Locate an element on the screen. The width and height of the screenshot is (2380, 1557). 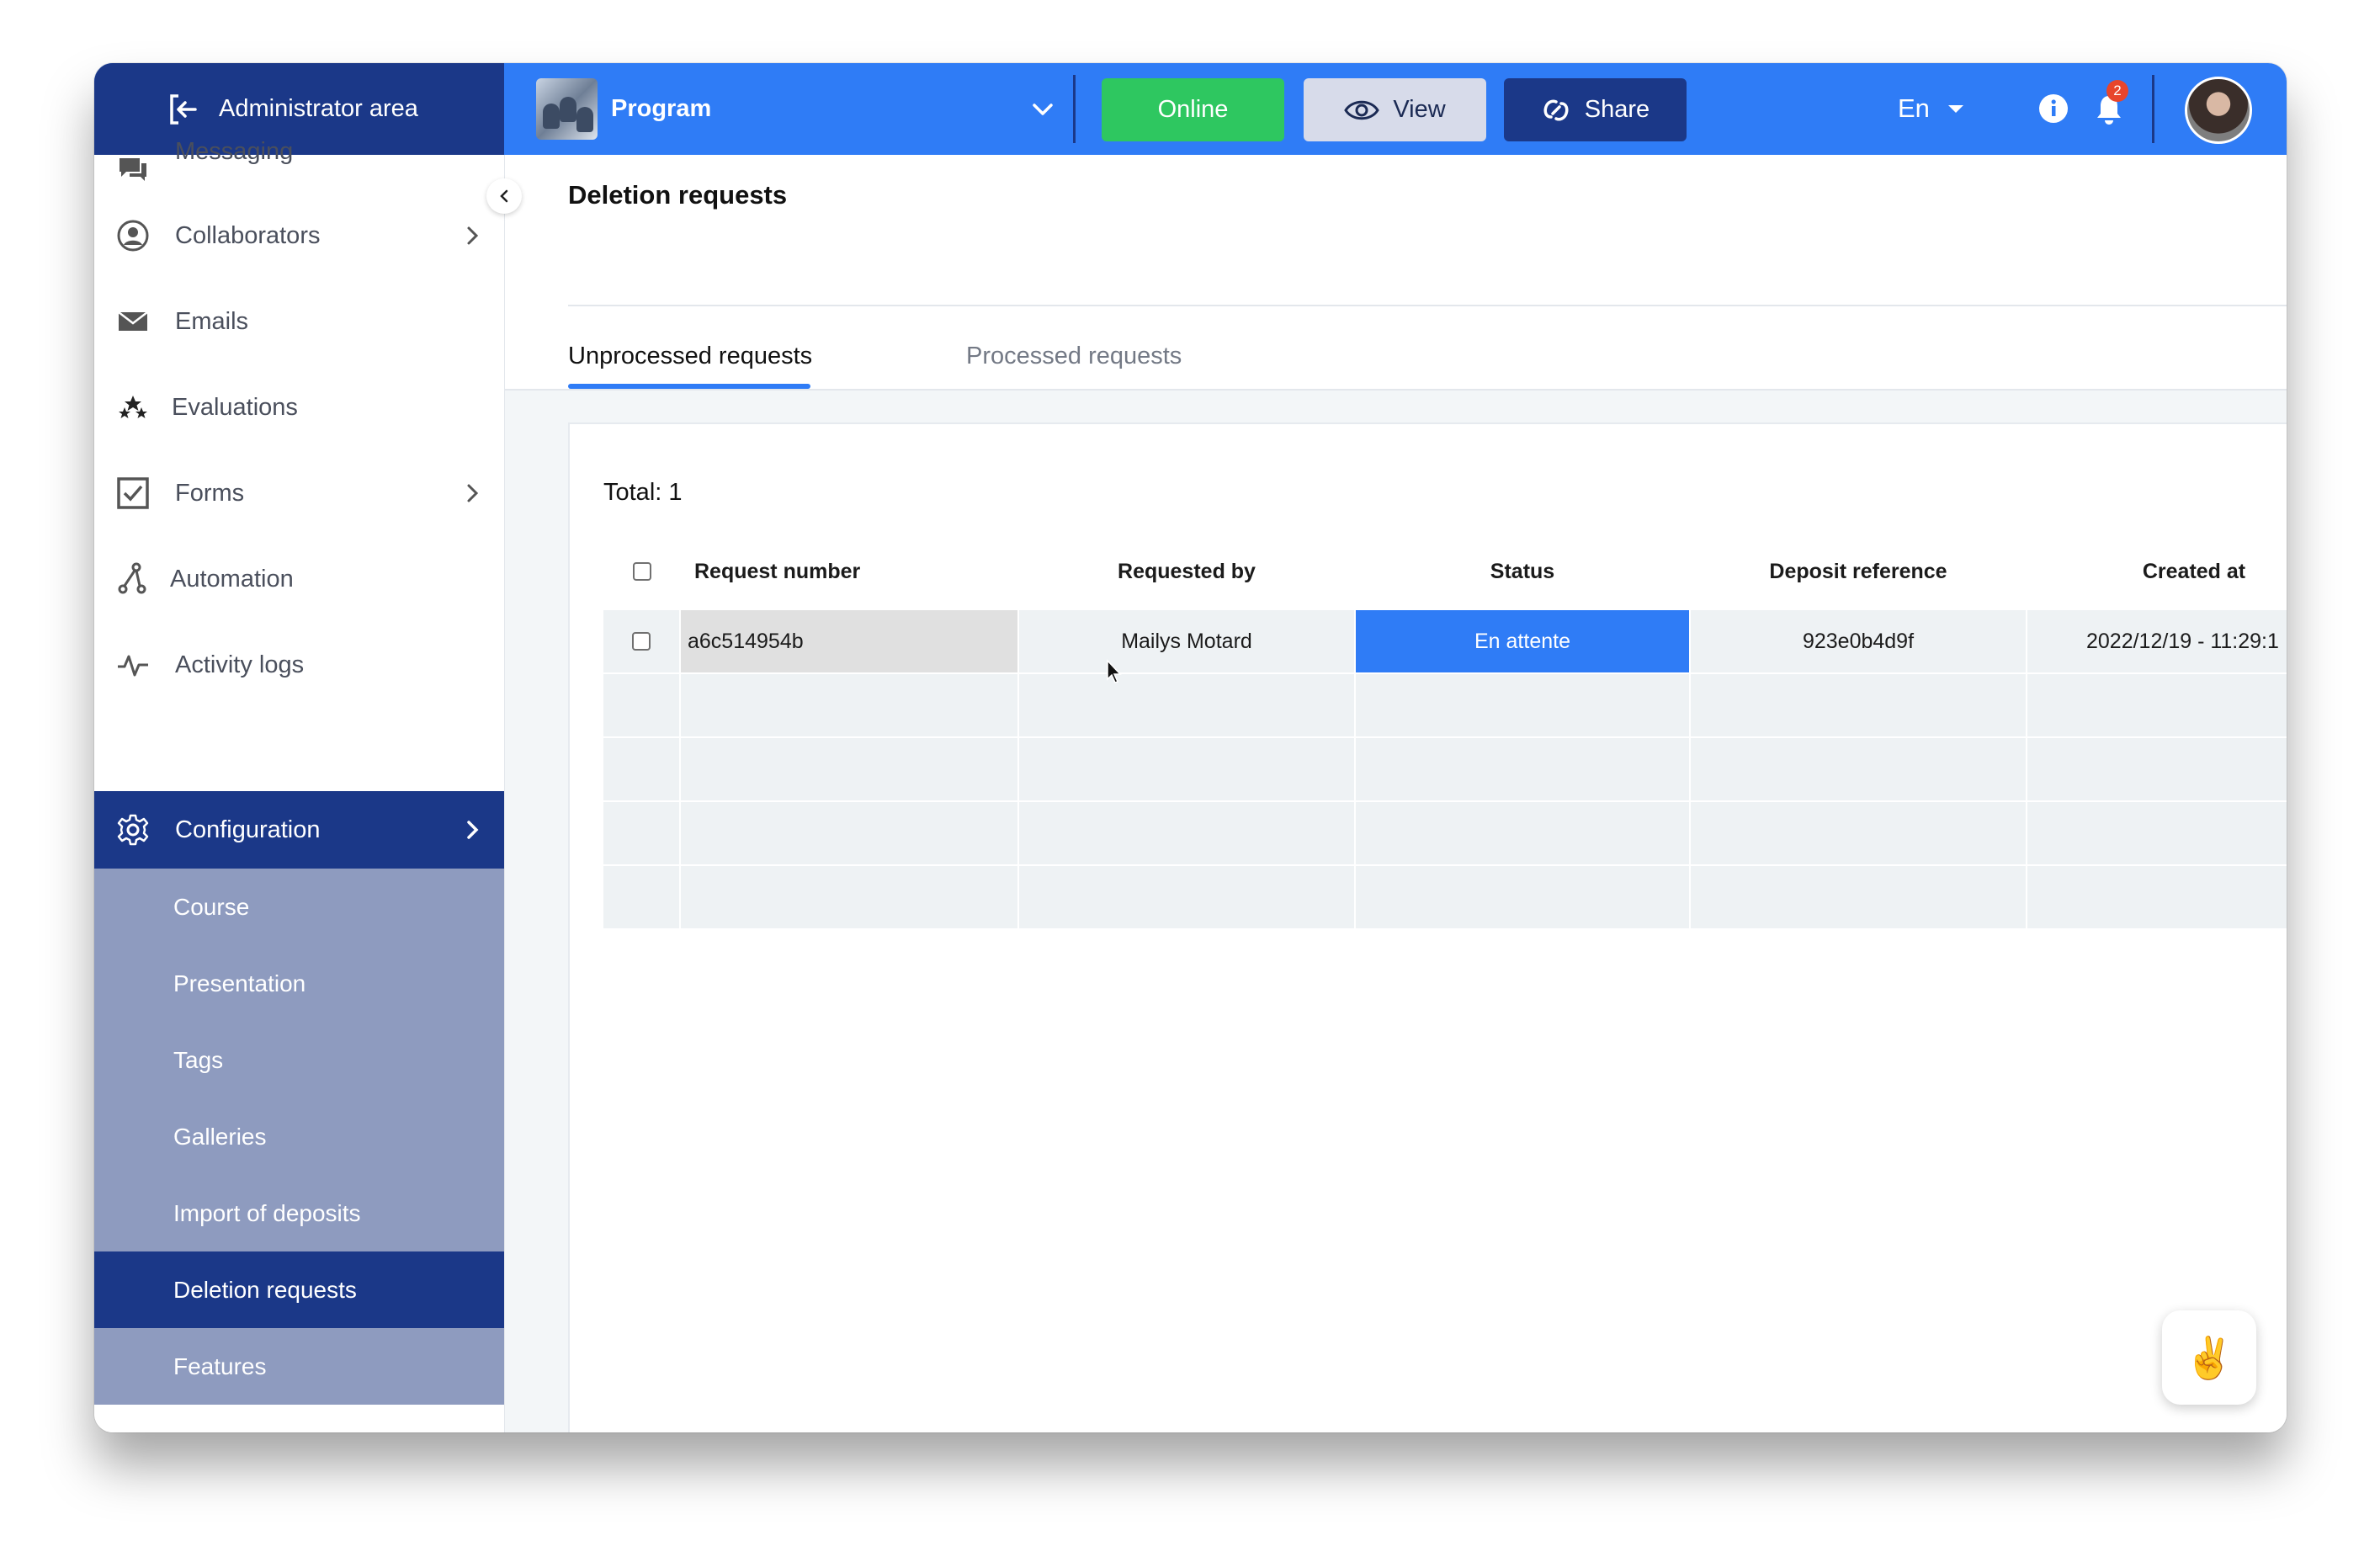
language-selector: En is located at coordinates (1930, 109).